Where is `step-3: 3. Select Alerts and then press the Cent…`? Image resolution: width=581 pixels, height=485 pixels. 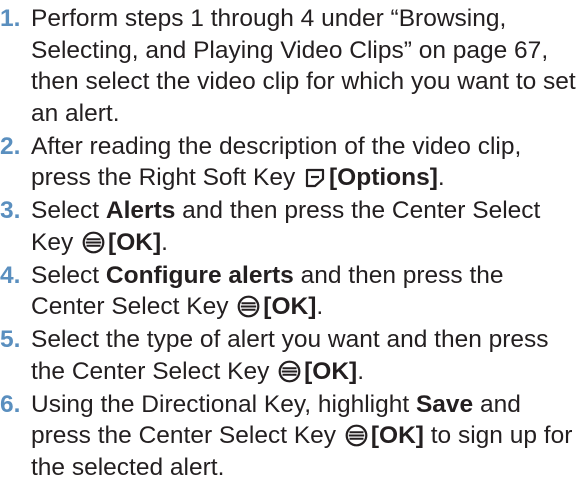
step-3: 3. Select Alerts and then press the Cent… is located at coordinates (290, 226).